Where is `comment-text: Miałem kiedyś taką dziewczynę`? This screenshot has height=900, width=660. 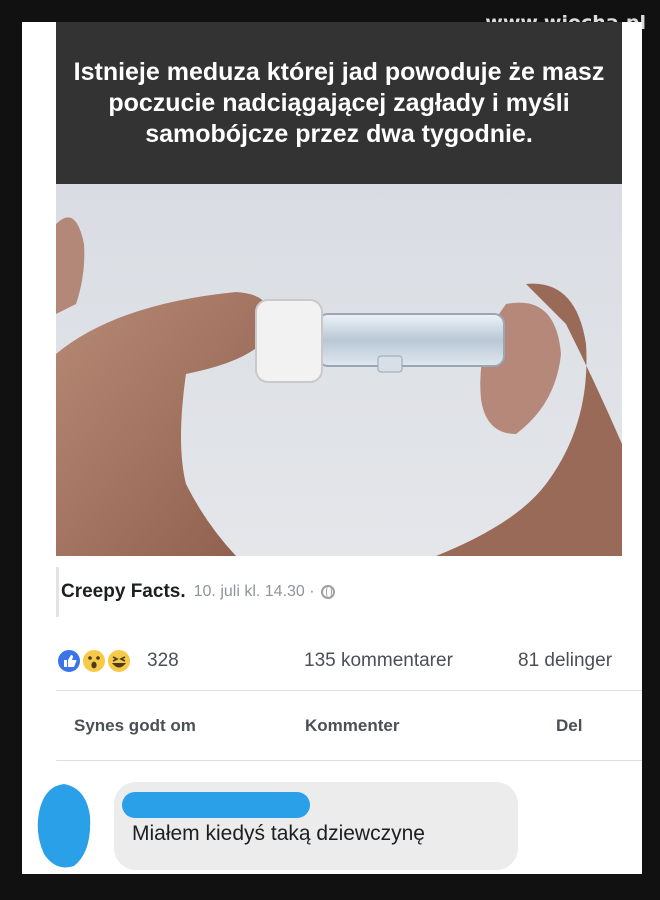 comment-text: Miałem kiedyś taką dziewczynę is located at coordinates (278, 833).